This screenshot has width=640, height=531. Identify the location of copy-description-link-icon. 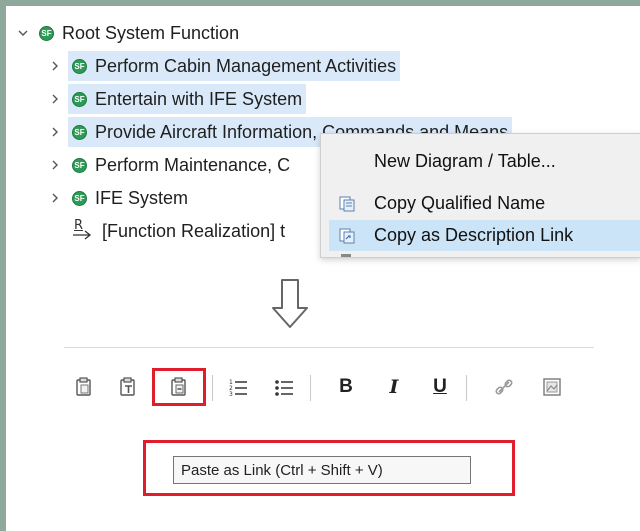
(347, 235).